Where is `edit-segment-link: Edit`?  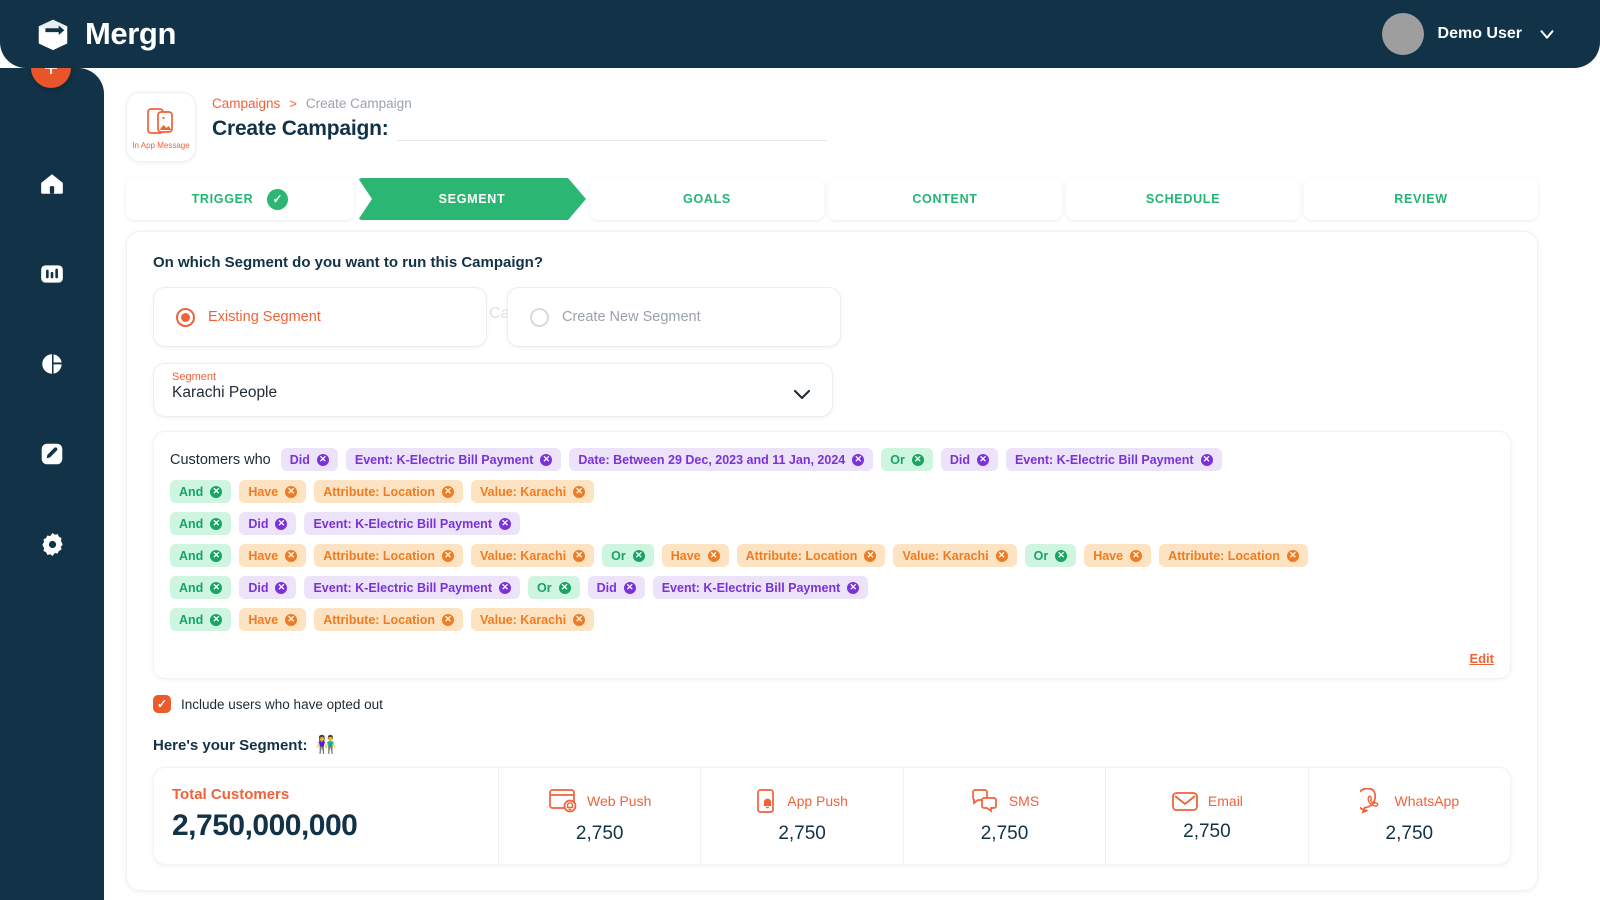 edit-segment-link: Edit is located at coordinates (1481, 658).